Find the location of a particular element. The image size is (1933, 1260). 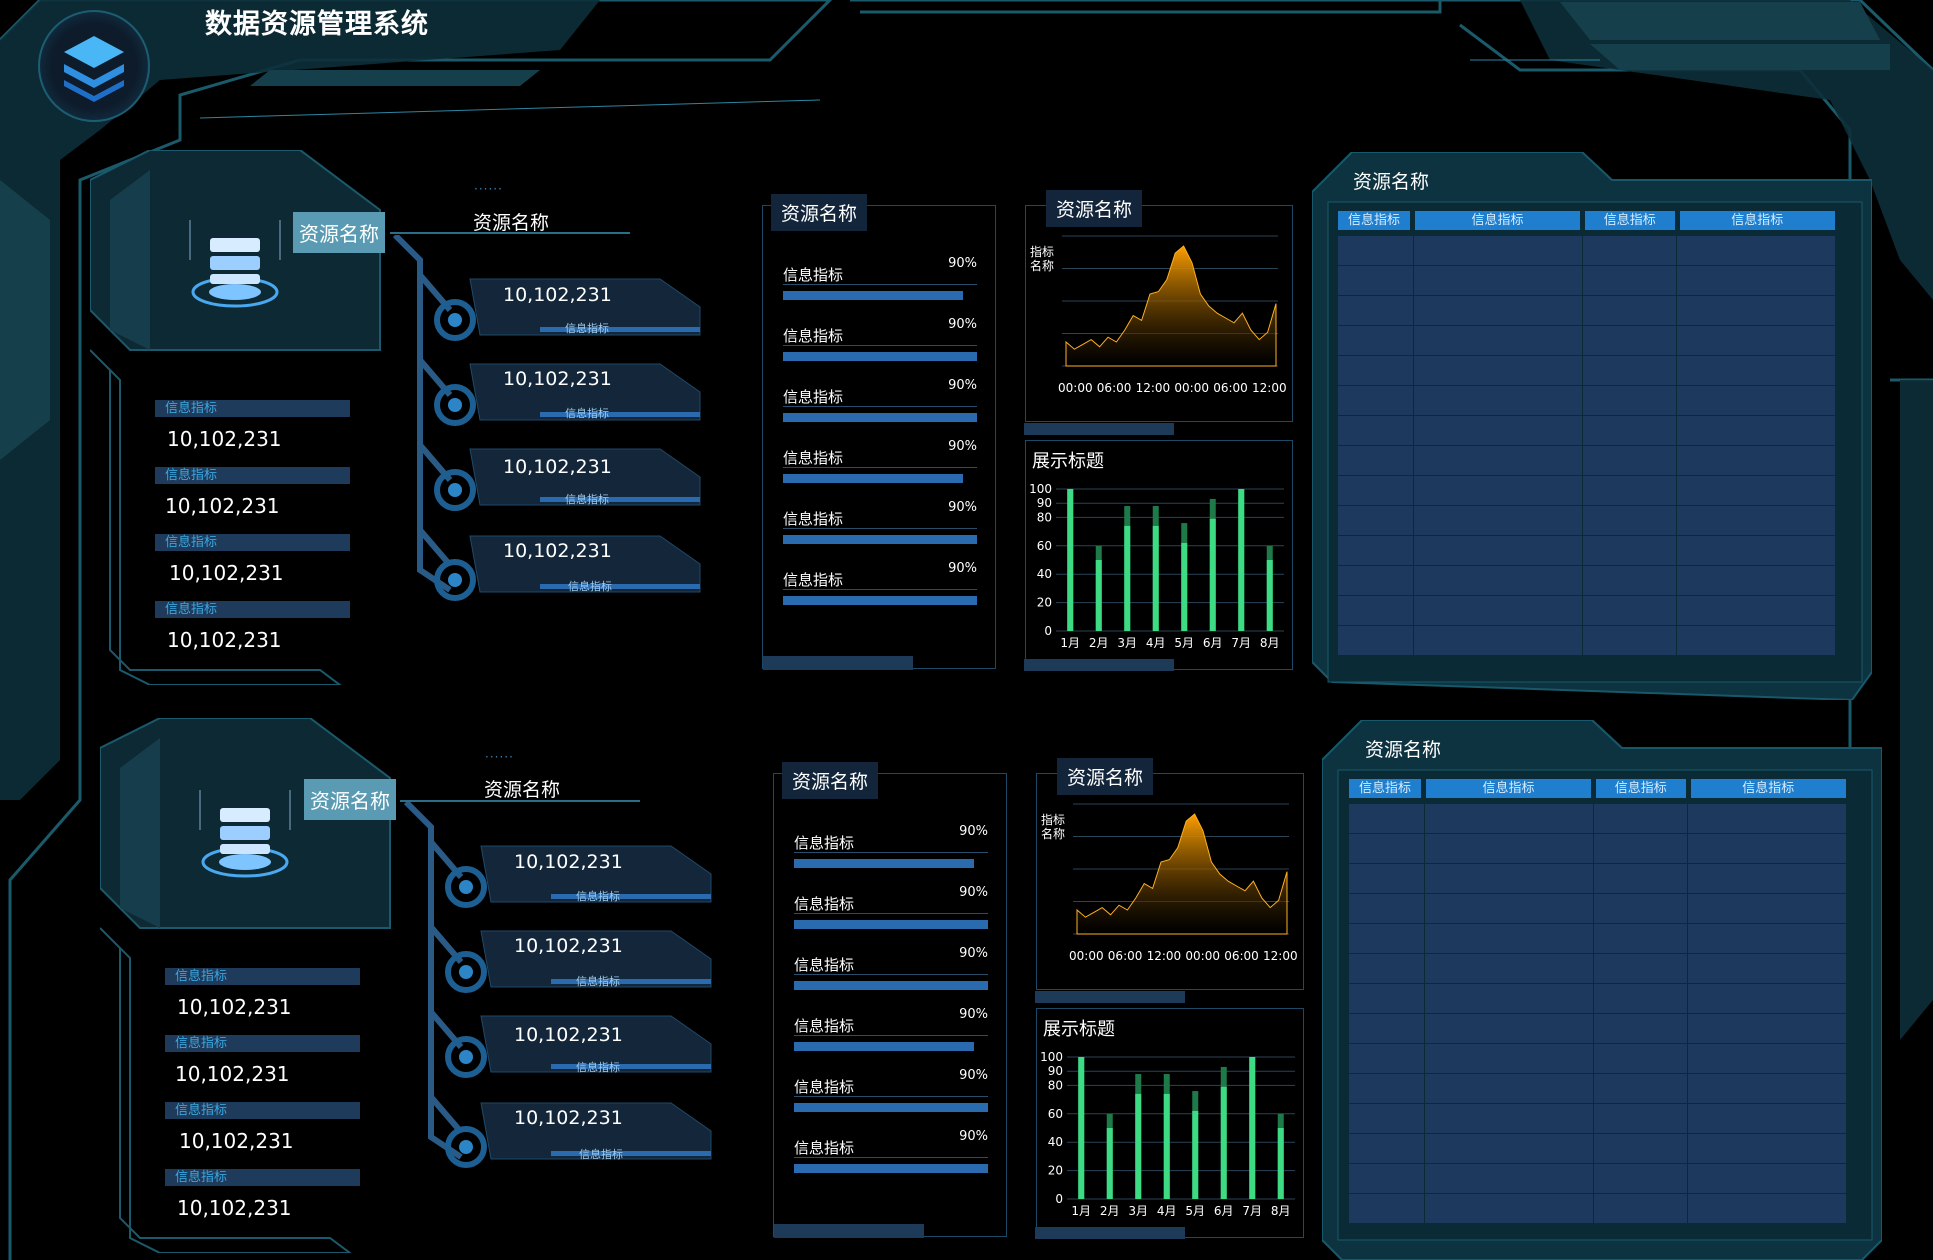

resource-tag: 资源名称 is located at coordinates (339, 232).